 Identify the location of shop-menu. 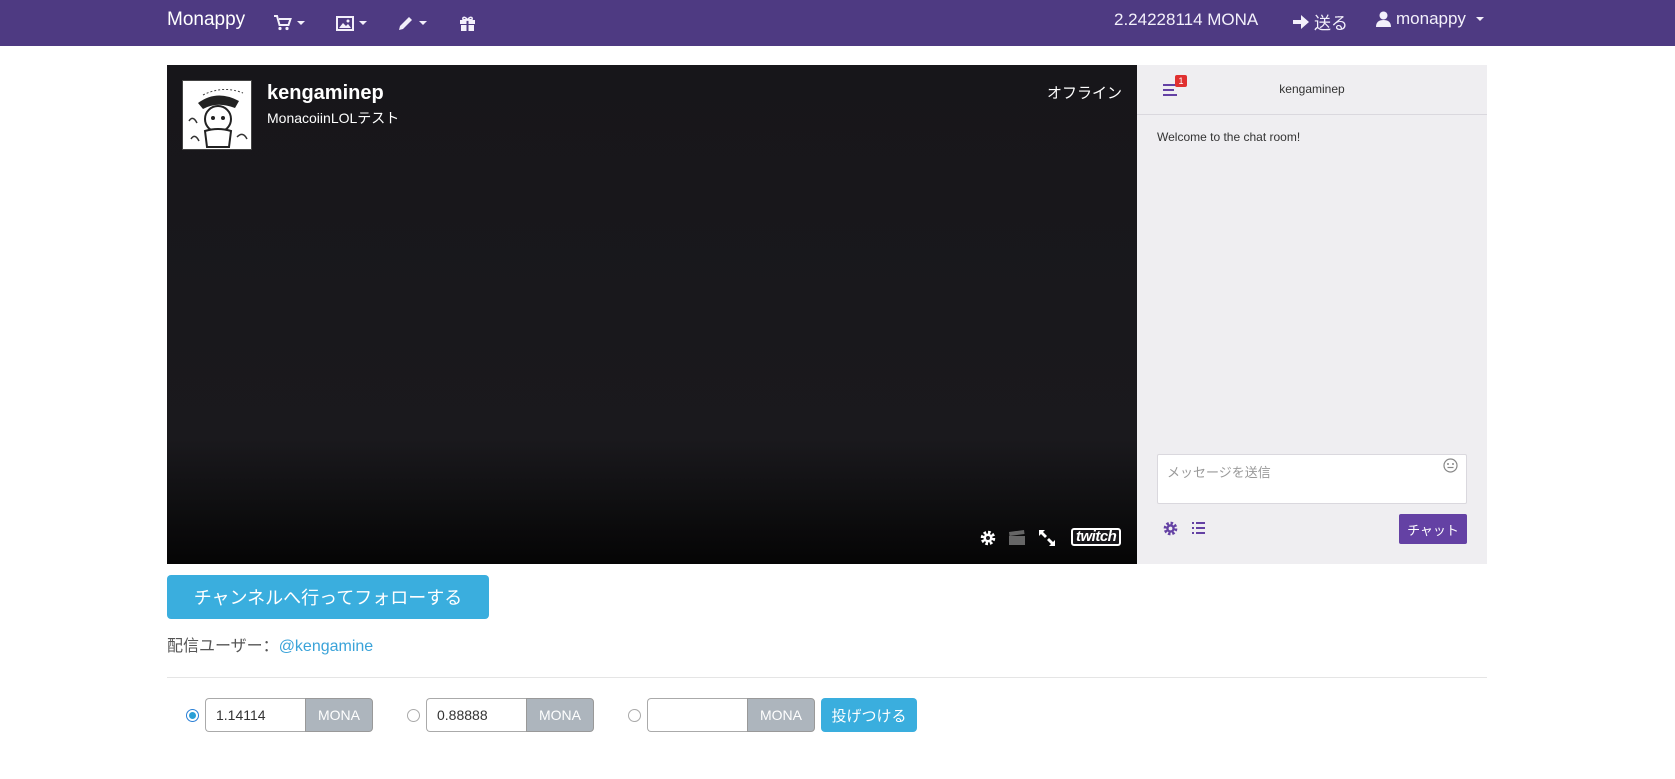
(289, 23).